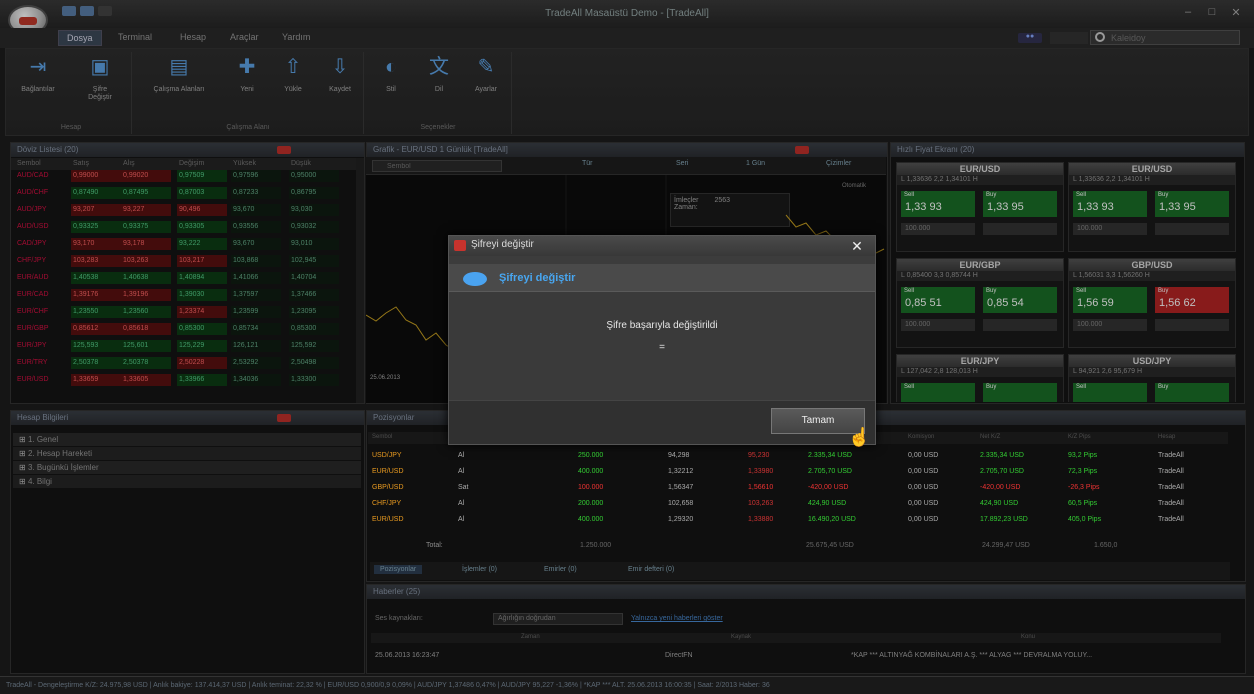  Describe the element at coordinates (387, 455) in the screenshot. I see `positions-cell-sym: USD/JPY` at that location.